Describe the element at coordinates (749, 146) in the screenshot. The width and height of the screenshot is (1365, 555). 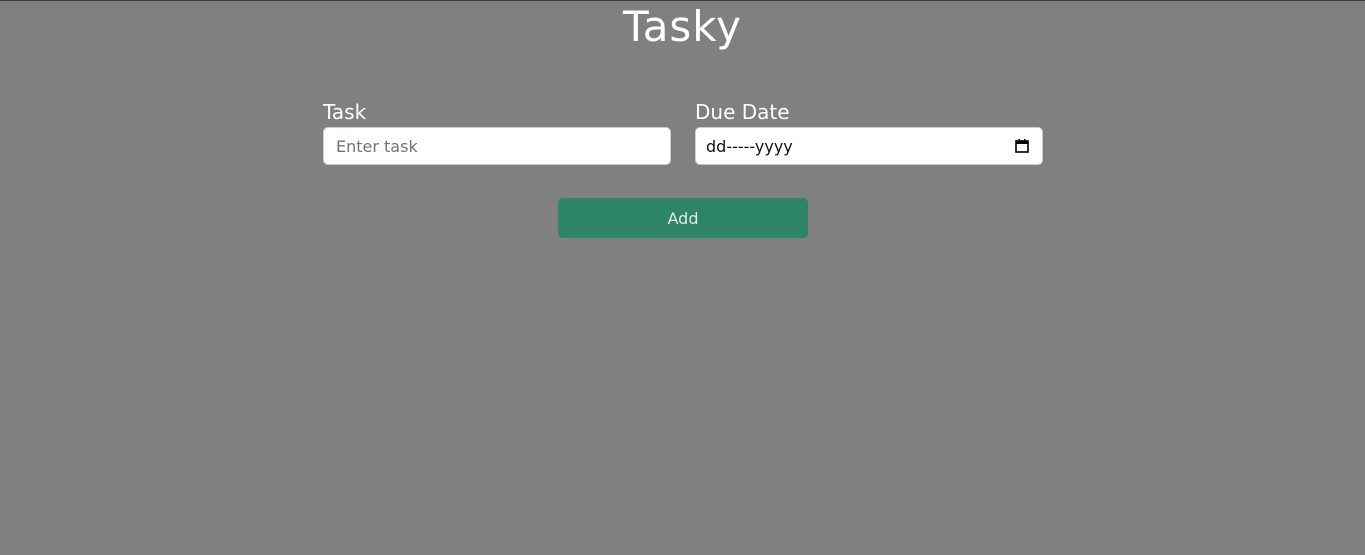
I see `due-date-value: dd-----yyyy` at that location.